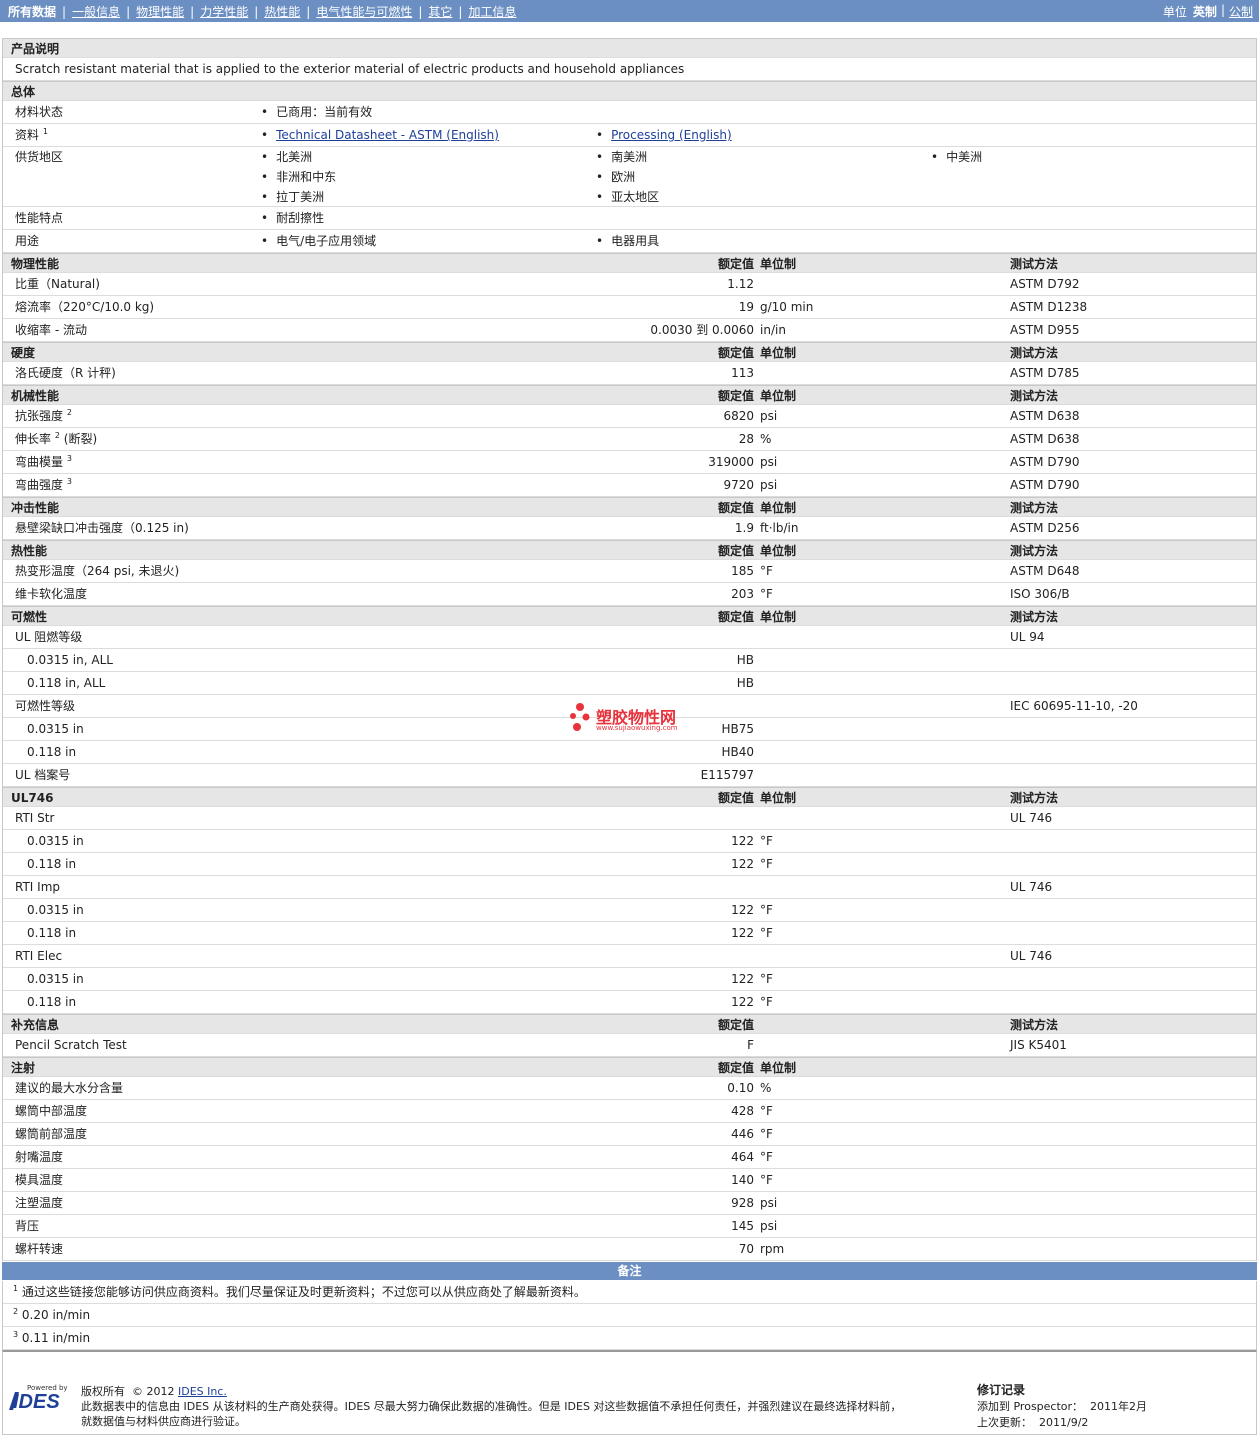 The width and height of the screenshot is (1259, 1437). I want to click on prop-label: 螺杆转速, so click(39, 1249).